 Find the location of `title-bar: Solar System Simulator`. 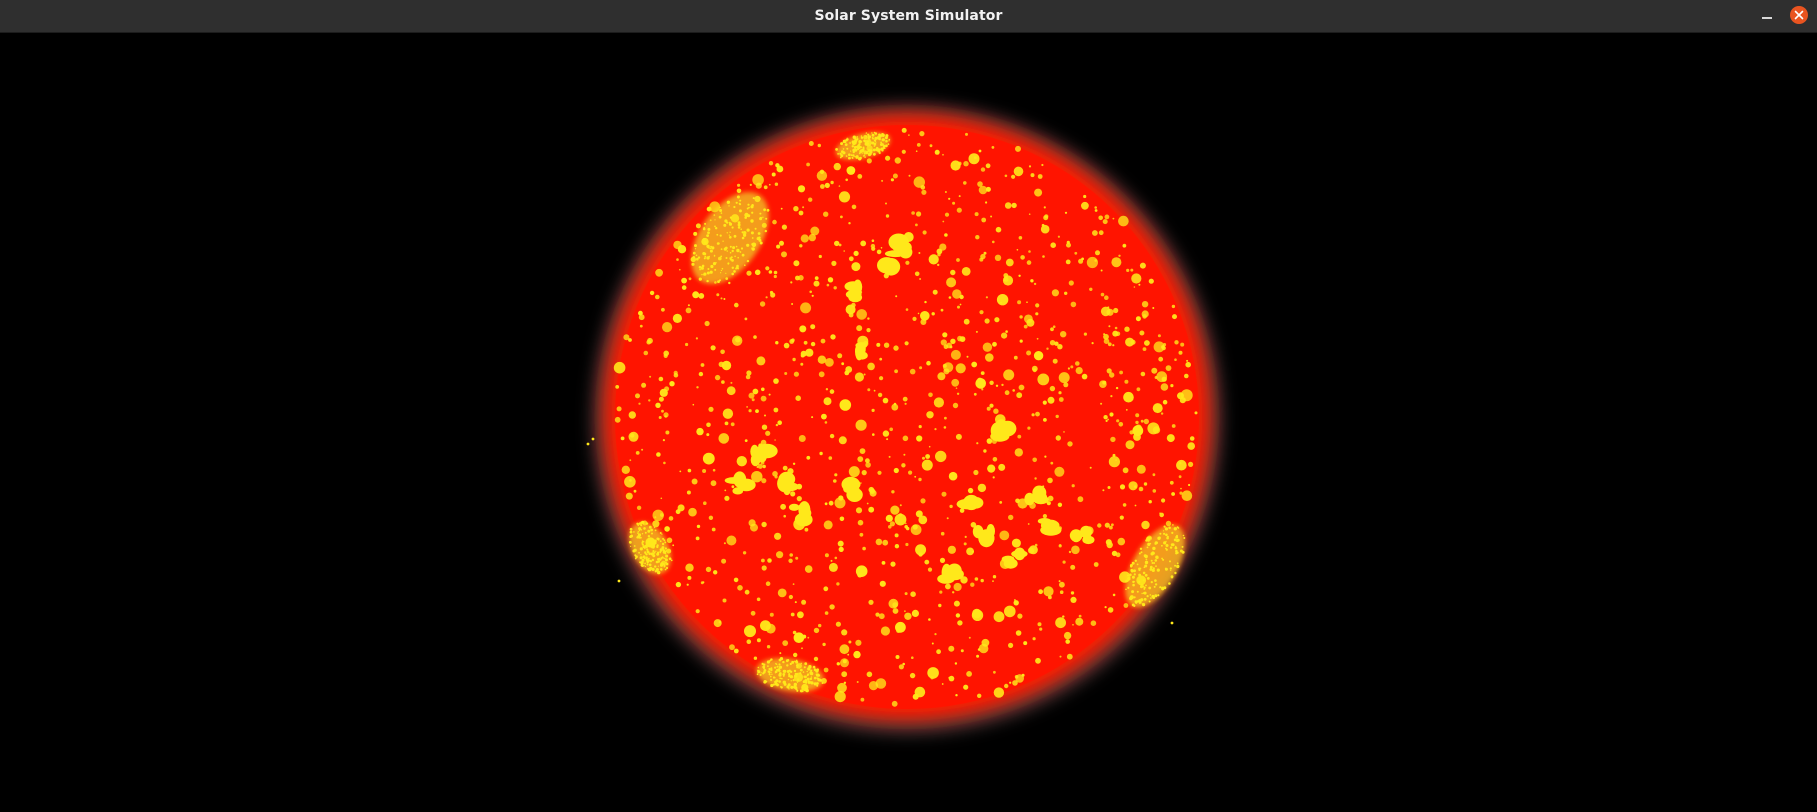

title-bar: Solar System Simulator is located at coordinates (908, 16).